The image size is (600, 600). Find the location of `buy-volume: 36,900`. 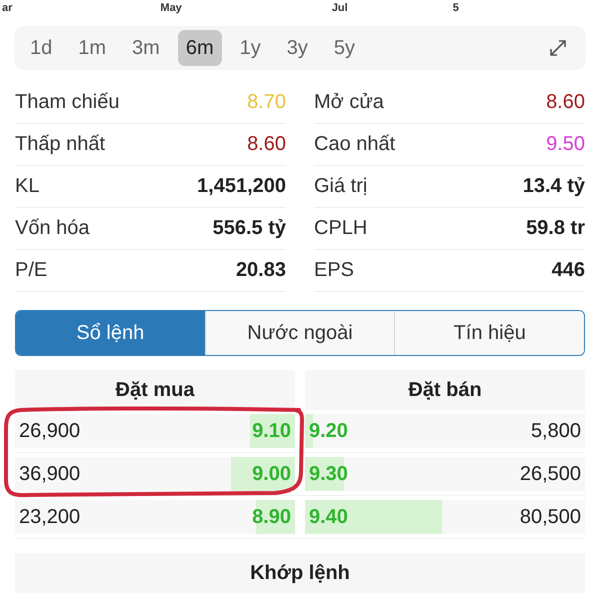

buy-volume: 36,900 is located at coordinates (49, 474).